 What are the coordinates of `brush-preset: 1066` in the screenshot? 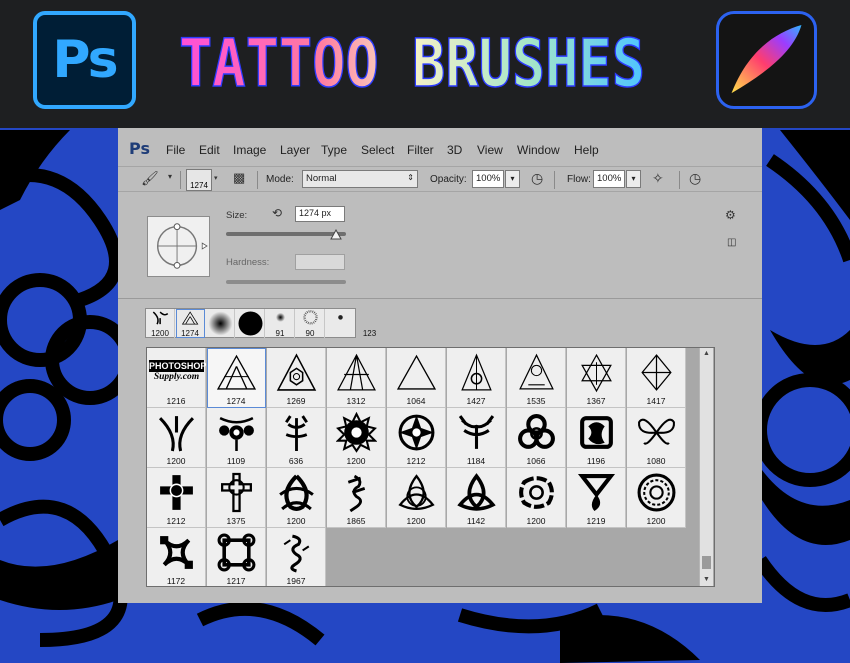 It's located at (536, 438).